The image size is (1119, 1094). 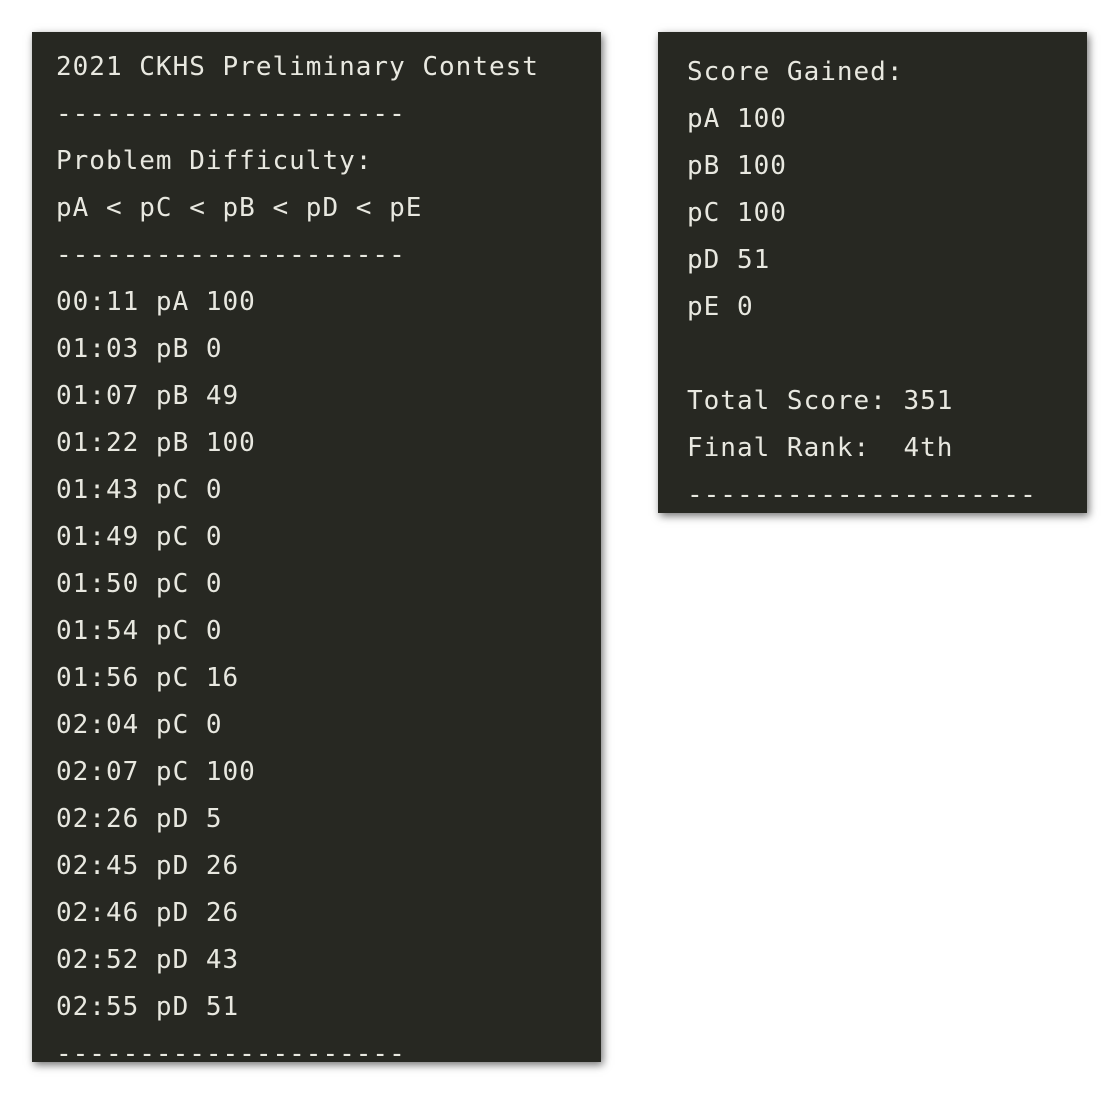 I want to click on log-entry: 01:49 pC 0, so click(x=139, y=537).